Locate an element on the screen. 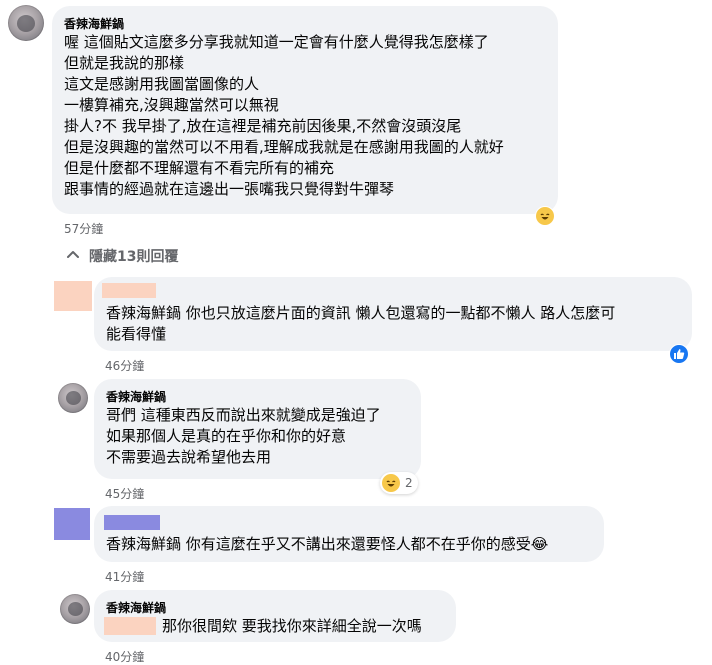 The width and height of the screenshot is (712, 665). reply-text-line: 不需要過去說希望他去用 is located at coordinates (189, 457).